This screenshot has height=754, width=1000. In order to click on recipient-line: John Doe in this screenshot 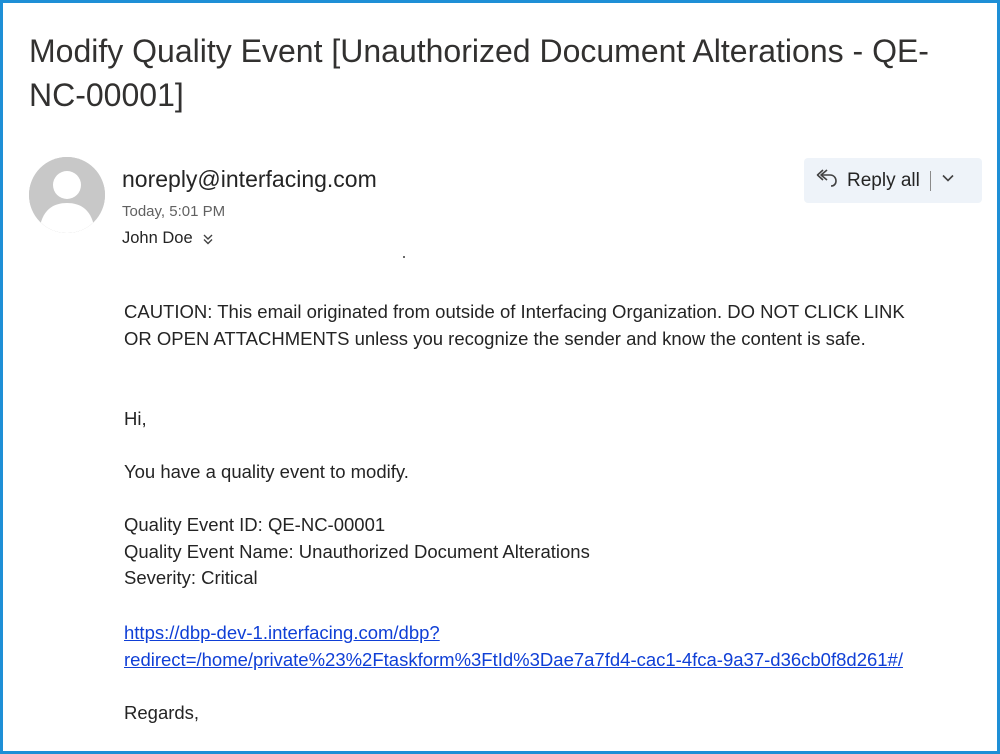, I will do `click(168, 238)`.